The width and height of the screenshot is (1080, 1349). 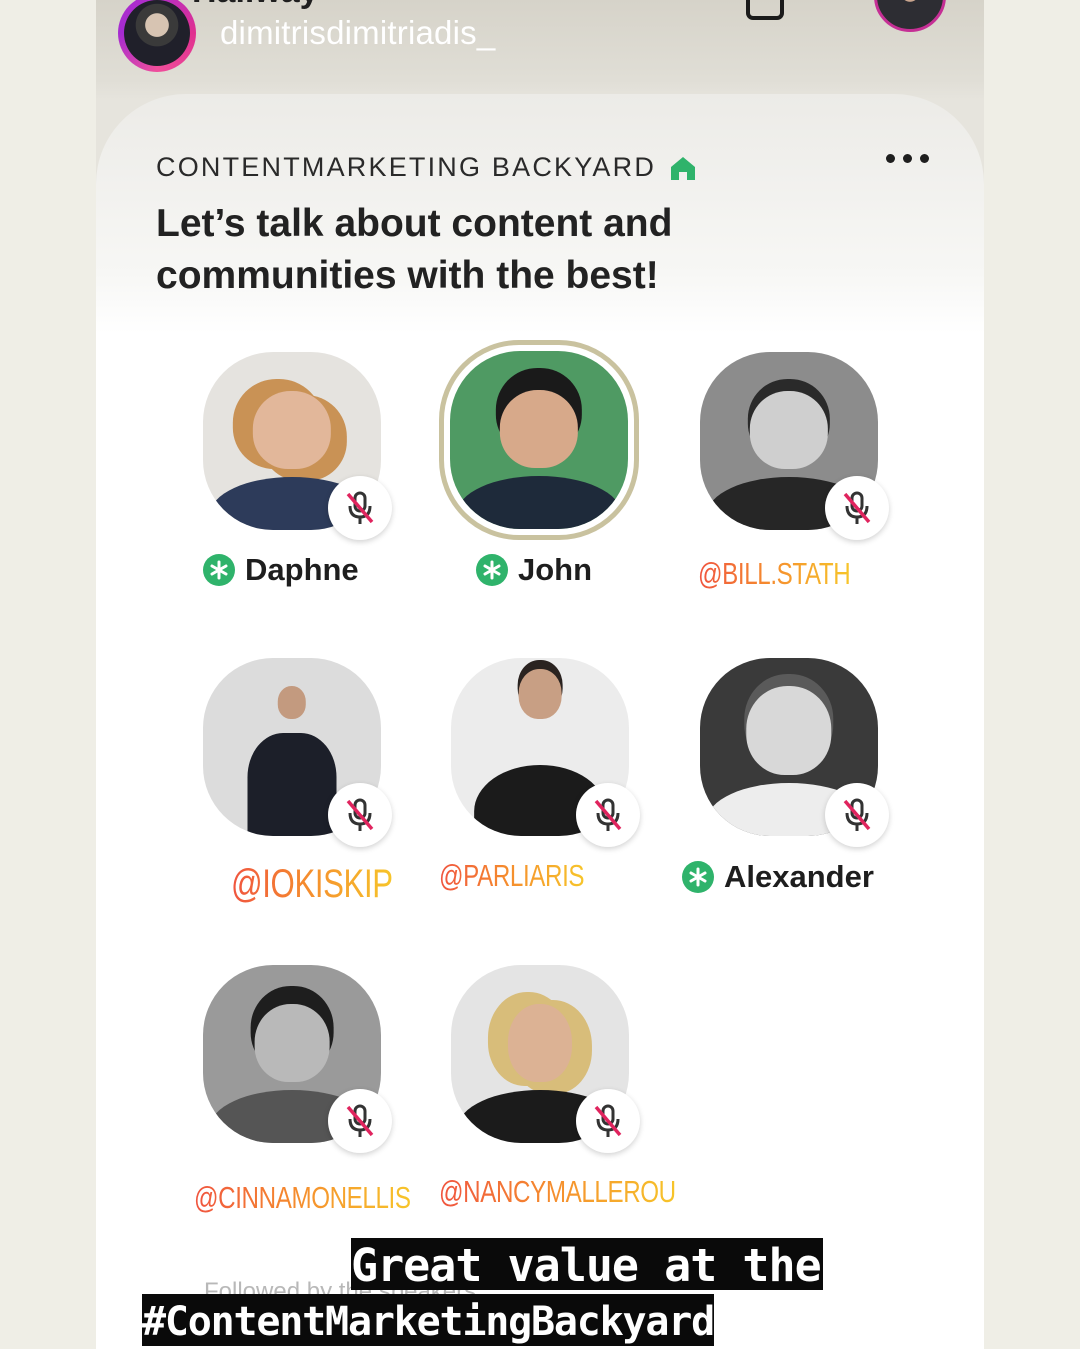 I want to click on speaker-name: Daphne, so click(x=281, y=570).